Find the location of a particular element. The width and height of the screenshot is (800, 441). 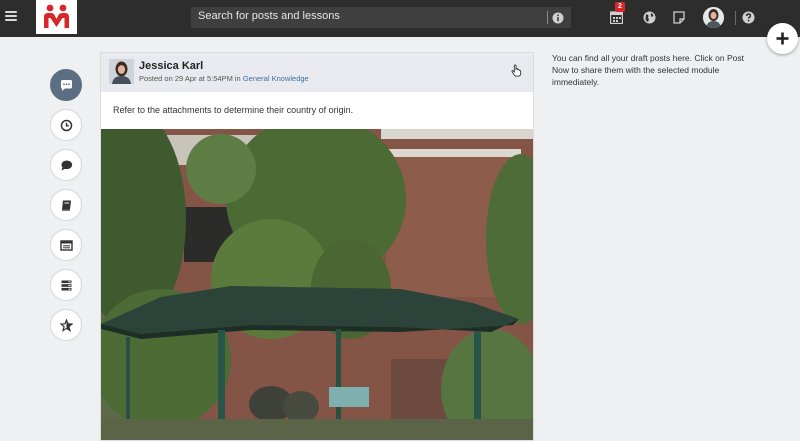

app-logo is located at coordinates (56, 17).